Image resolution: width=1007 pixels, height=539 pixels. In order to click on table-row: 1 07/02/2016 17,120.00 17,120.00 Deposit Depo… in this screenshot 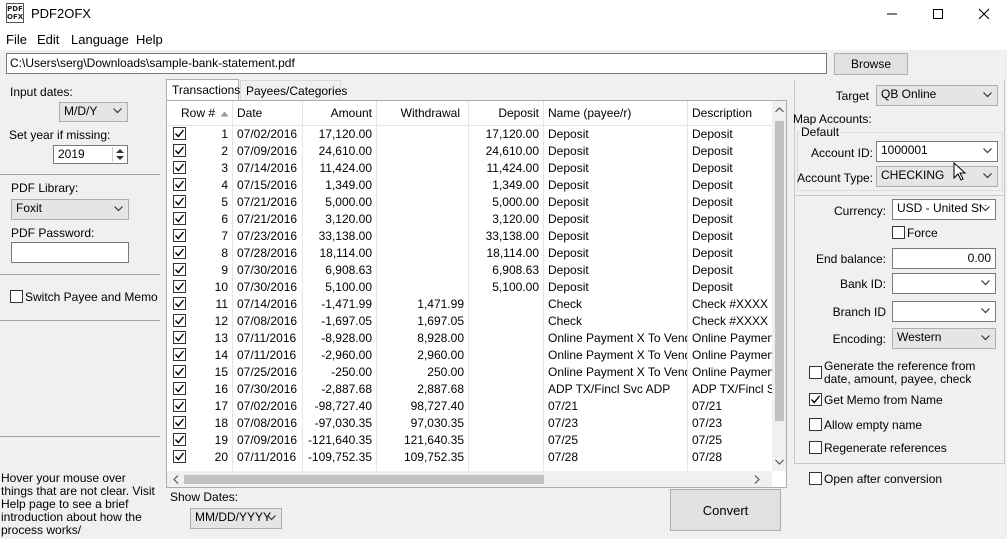, I will do `click(469, 134)`.